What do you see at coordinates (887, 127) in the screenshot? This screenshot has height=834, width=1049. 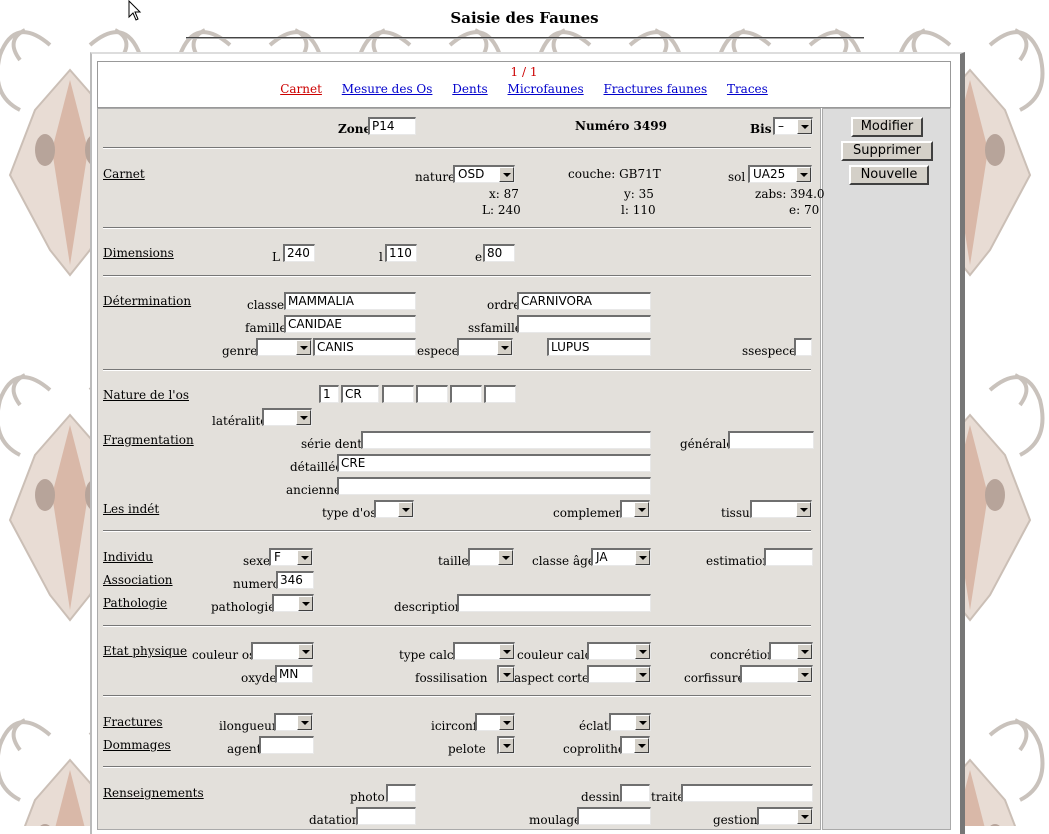 I see `modifier-button: Modifier` at bounding box center [887, 127].